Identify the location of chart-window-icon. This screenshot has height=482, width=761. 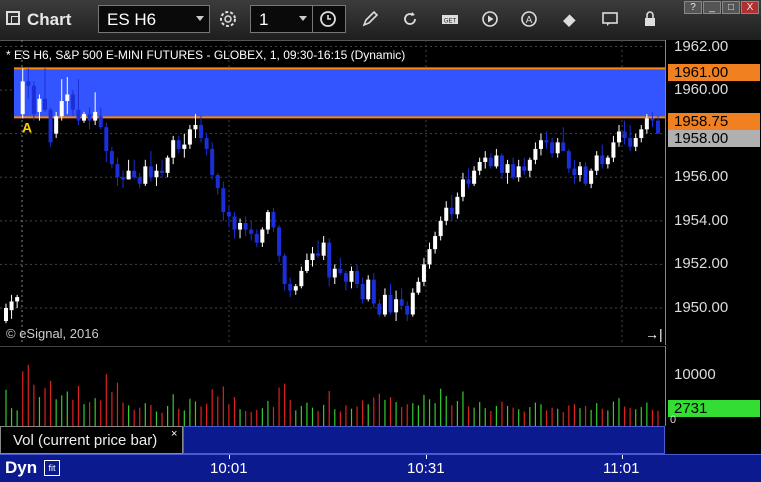
(13, 18).